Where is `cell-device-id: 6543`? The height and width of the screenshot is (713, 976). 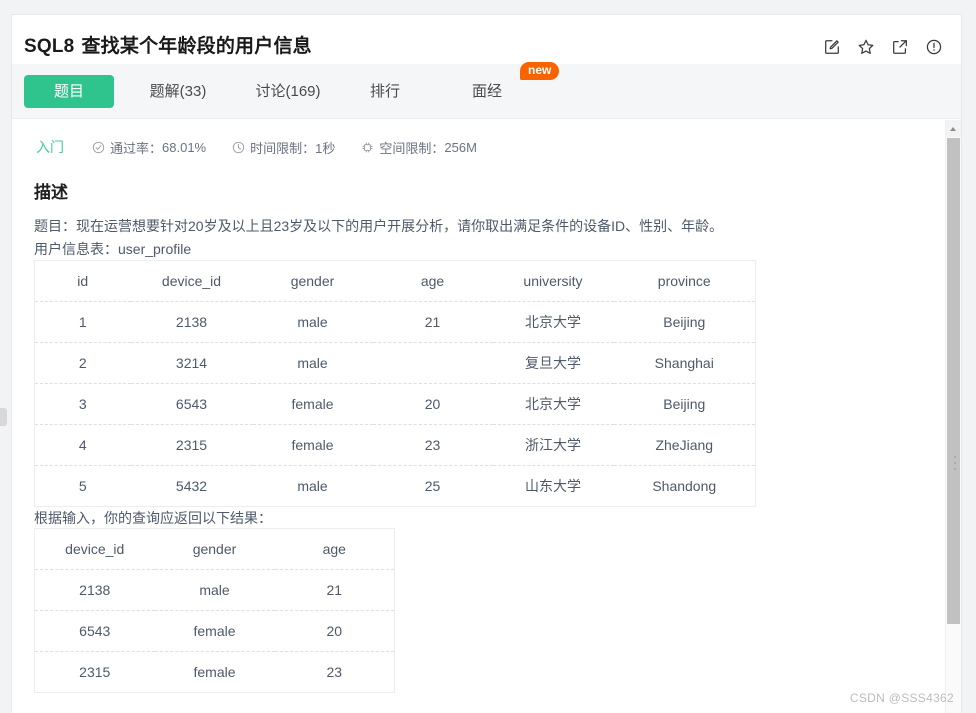
cell-device-id: 6543 is located at coordinates (94, 631).